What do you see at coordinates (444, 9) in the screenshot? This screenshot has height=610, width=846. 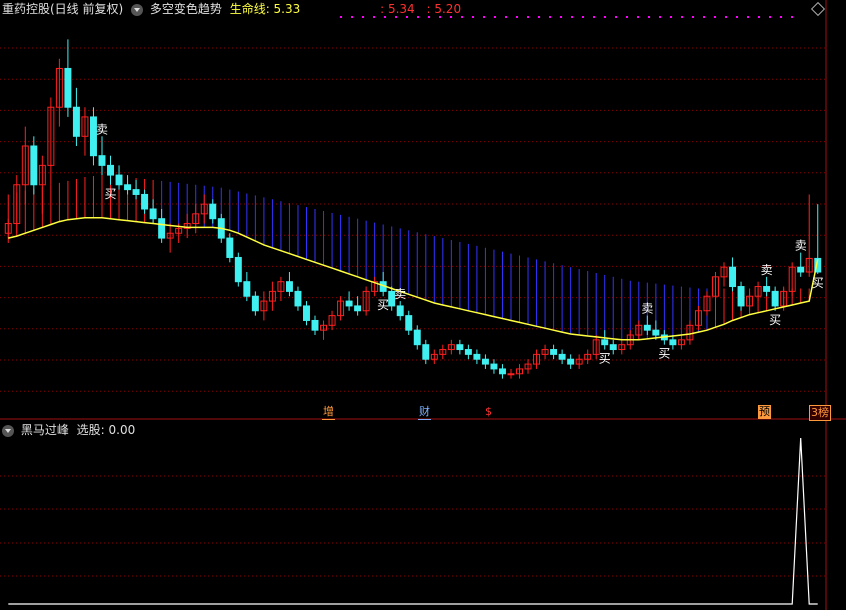 I see `price-b: : 5.20` at bounding box center [444, 9].